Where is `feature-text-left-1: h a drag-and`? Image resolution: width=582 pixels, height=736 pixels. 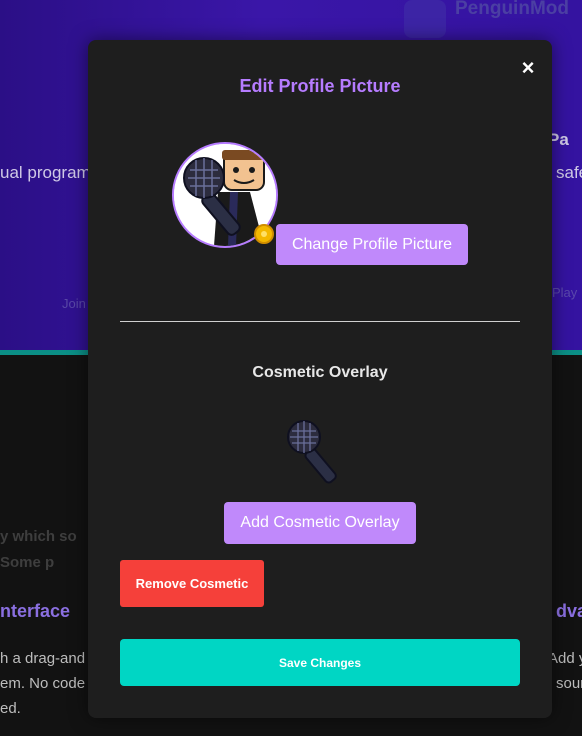 feature-text-left-1: h a drag-and is located at coordinates (43, 658).